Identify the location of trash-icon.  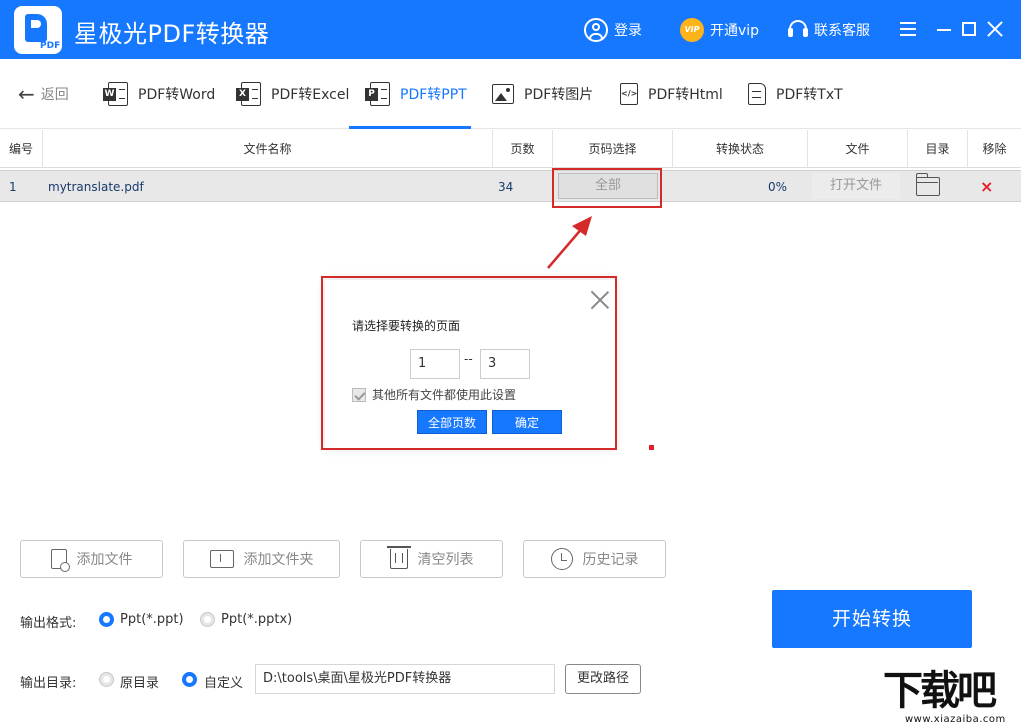
(399, 559).